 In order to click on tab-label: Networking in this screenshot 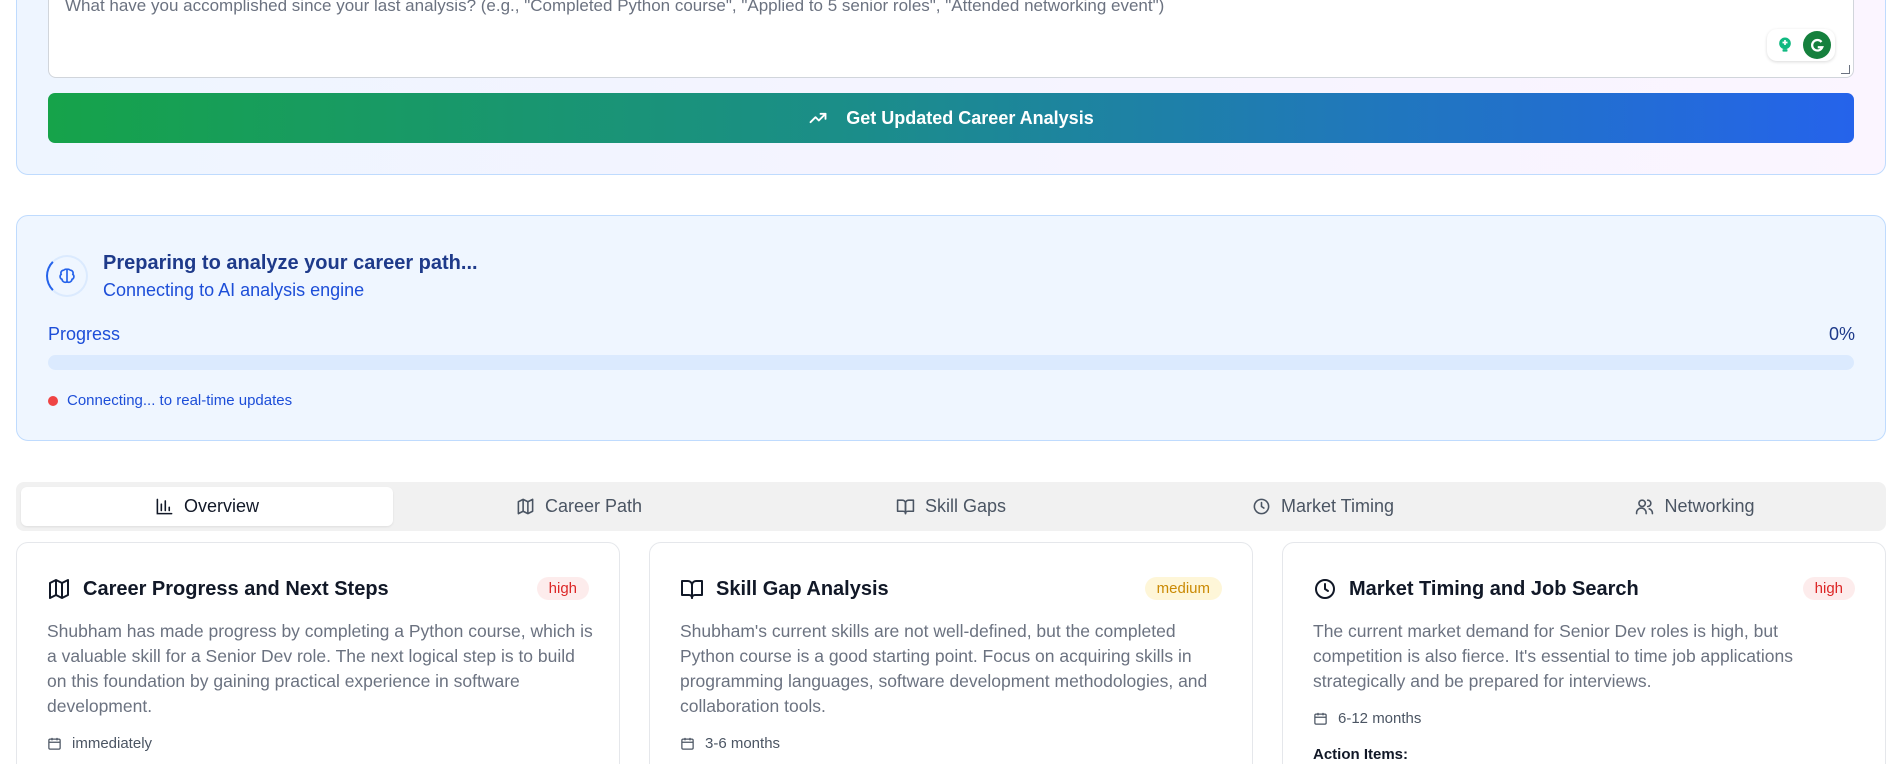, I will do `click(1709, 506)`.